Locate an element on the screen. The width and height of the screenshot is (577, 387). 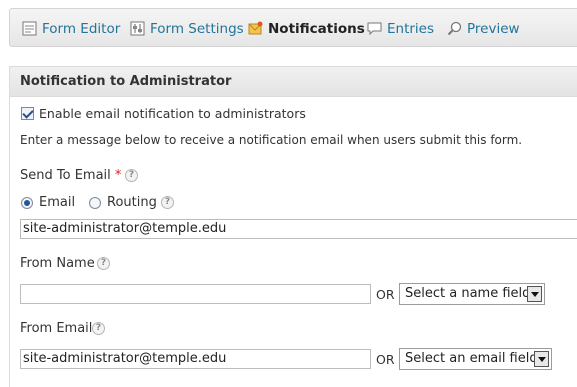
tab-form-editor: Form Editor is located at coordinates (71, 28).